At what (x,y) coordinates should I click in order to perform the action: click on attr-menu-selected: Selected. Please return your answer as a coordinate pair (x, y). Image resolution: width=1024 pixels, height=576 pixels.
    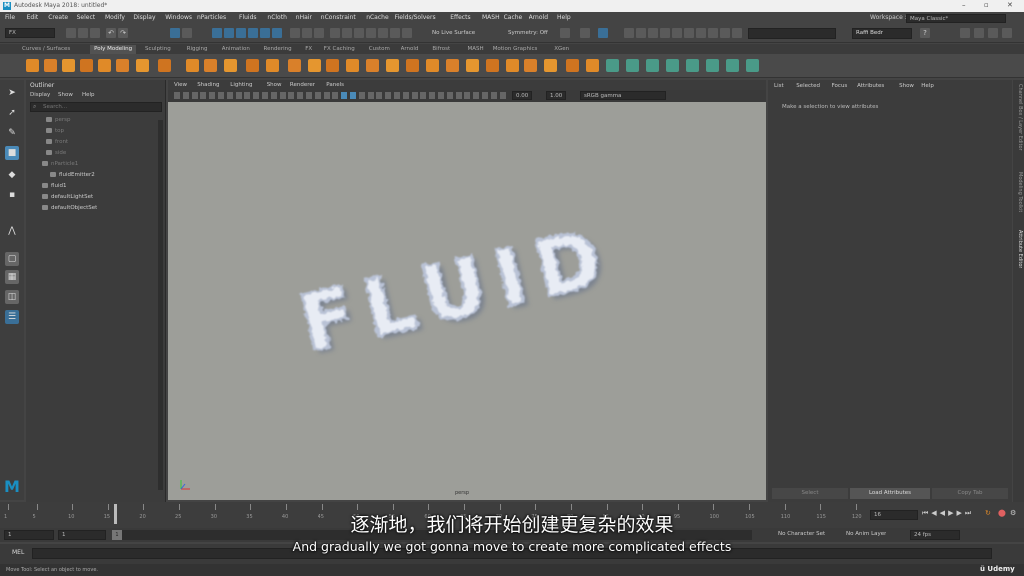
    Looking at the image, I should click on (808, 86).